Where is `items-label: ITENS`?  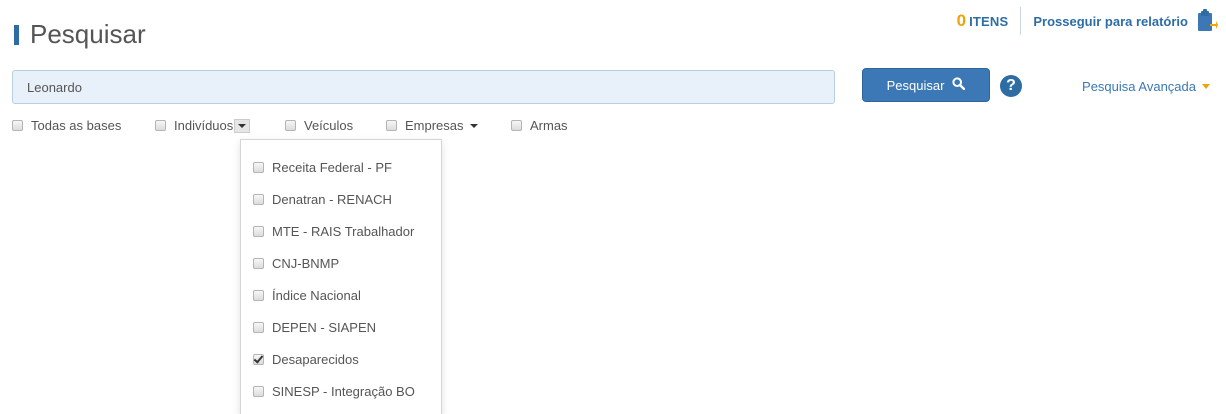
items-label: ITENS is located at coordinates (988, 21).